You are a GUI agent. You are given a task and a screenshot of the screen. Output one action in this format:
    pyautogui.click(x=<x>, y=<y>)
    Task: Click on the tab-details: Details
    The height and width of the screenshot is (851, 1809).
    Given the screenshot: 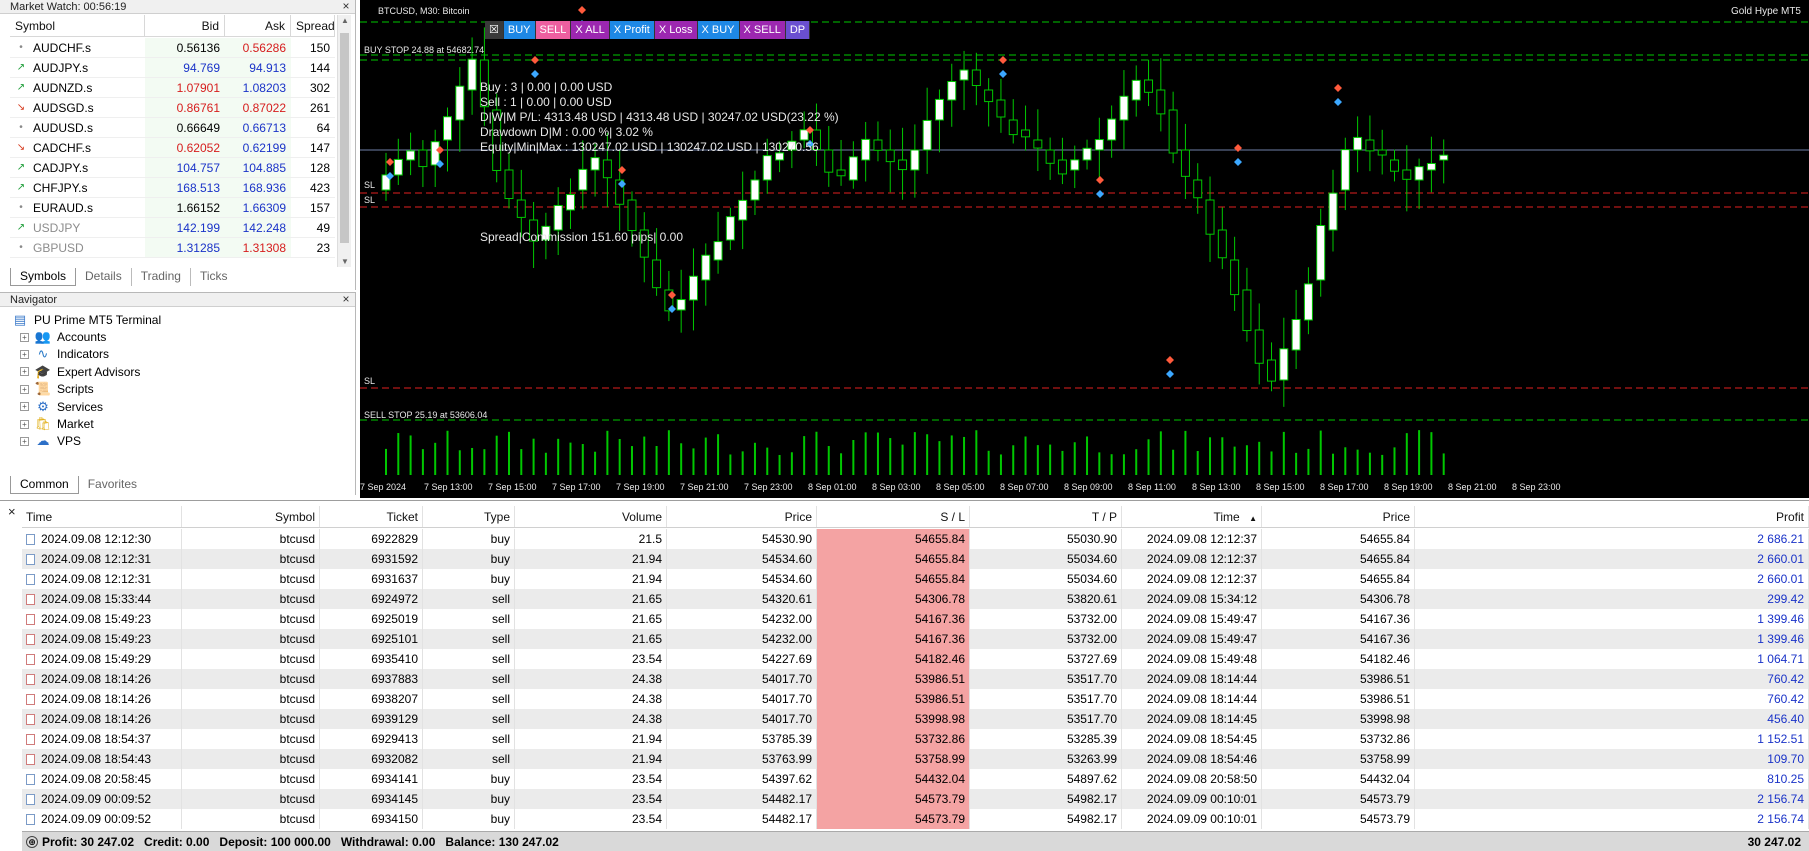 What is the action you would take?
    pyautogui.click(x=104, y=277)
    